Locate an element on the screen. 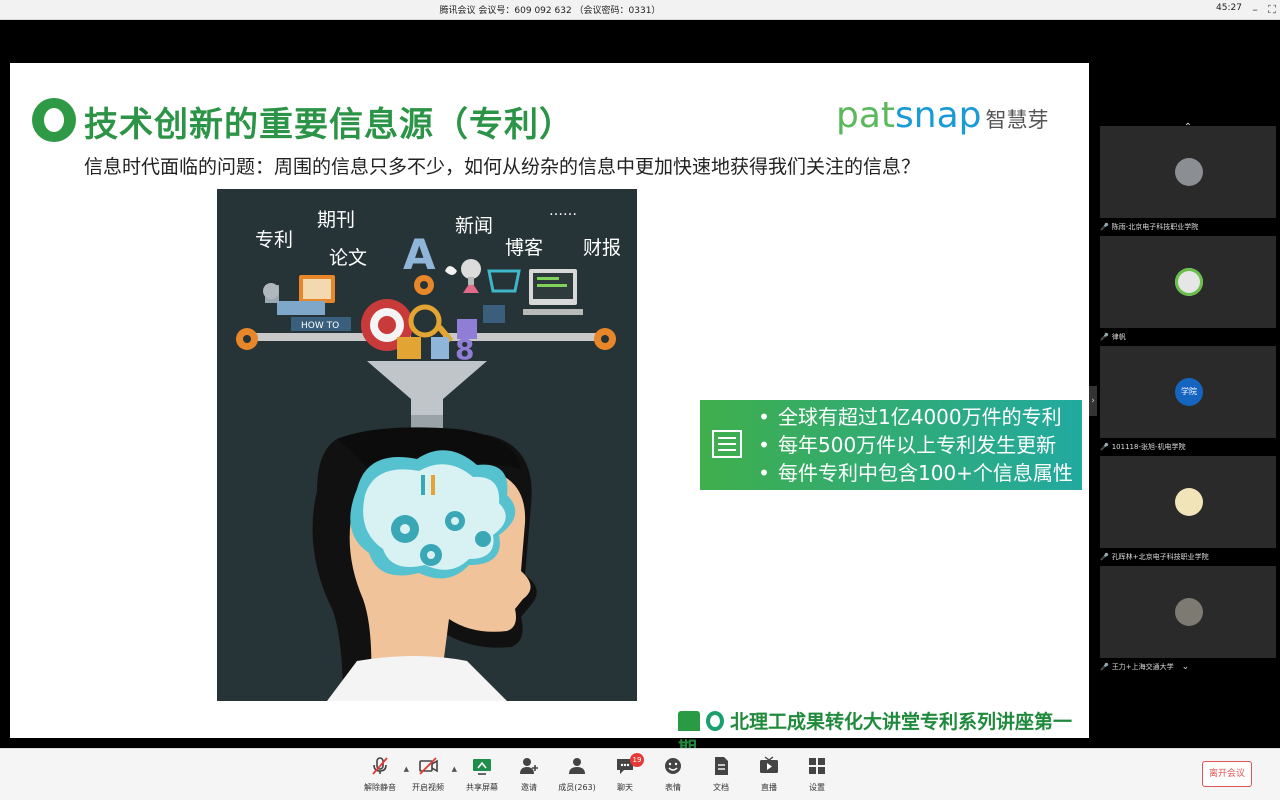 Image resolution: width=1280 pixels, height=800 pixels. participant-name: 🎤 孔晖林+北京电子科技职业学院 is located at coordinates (1154, 557).